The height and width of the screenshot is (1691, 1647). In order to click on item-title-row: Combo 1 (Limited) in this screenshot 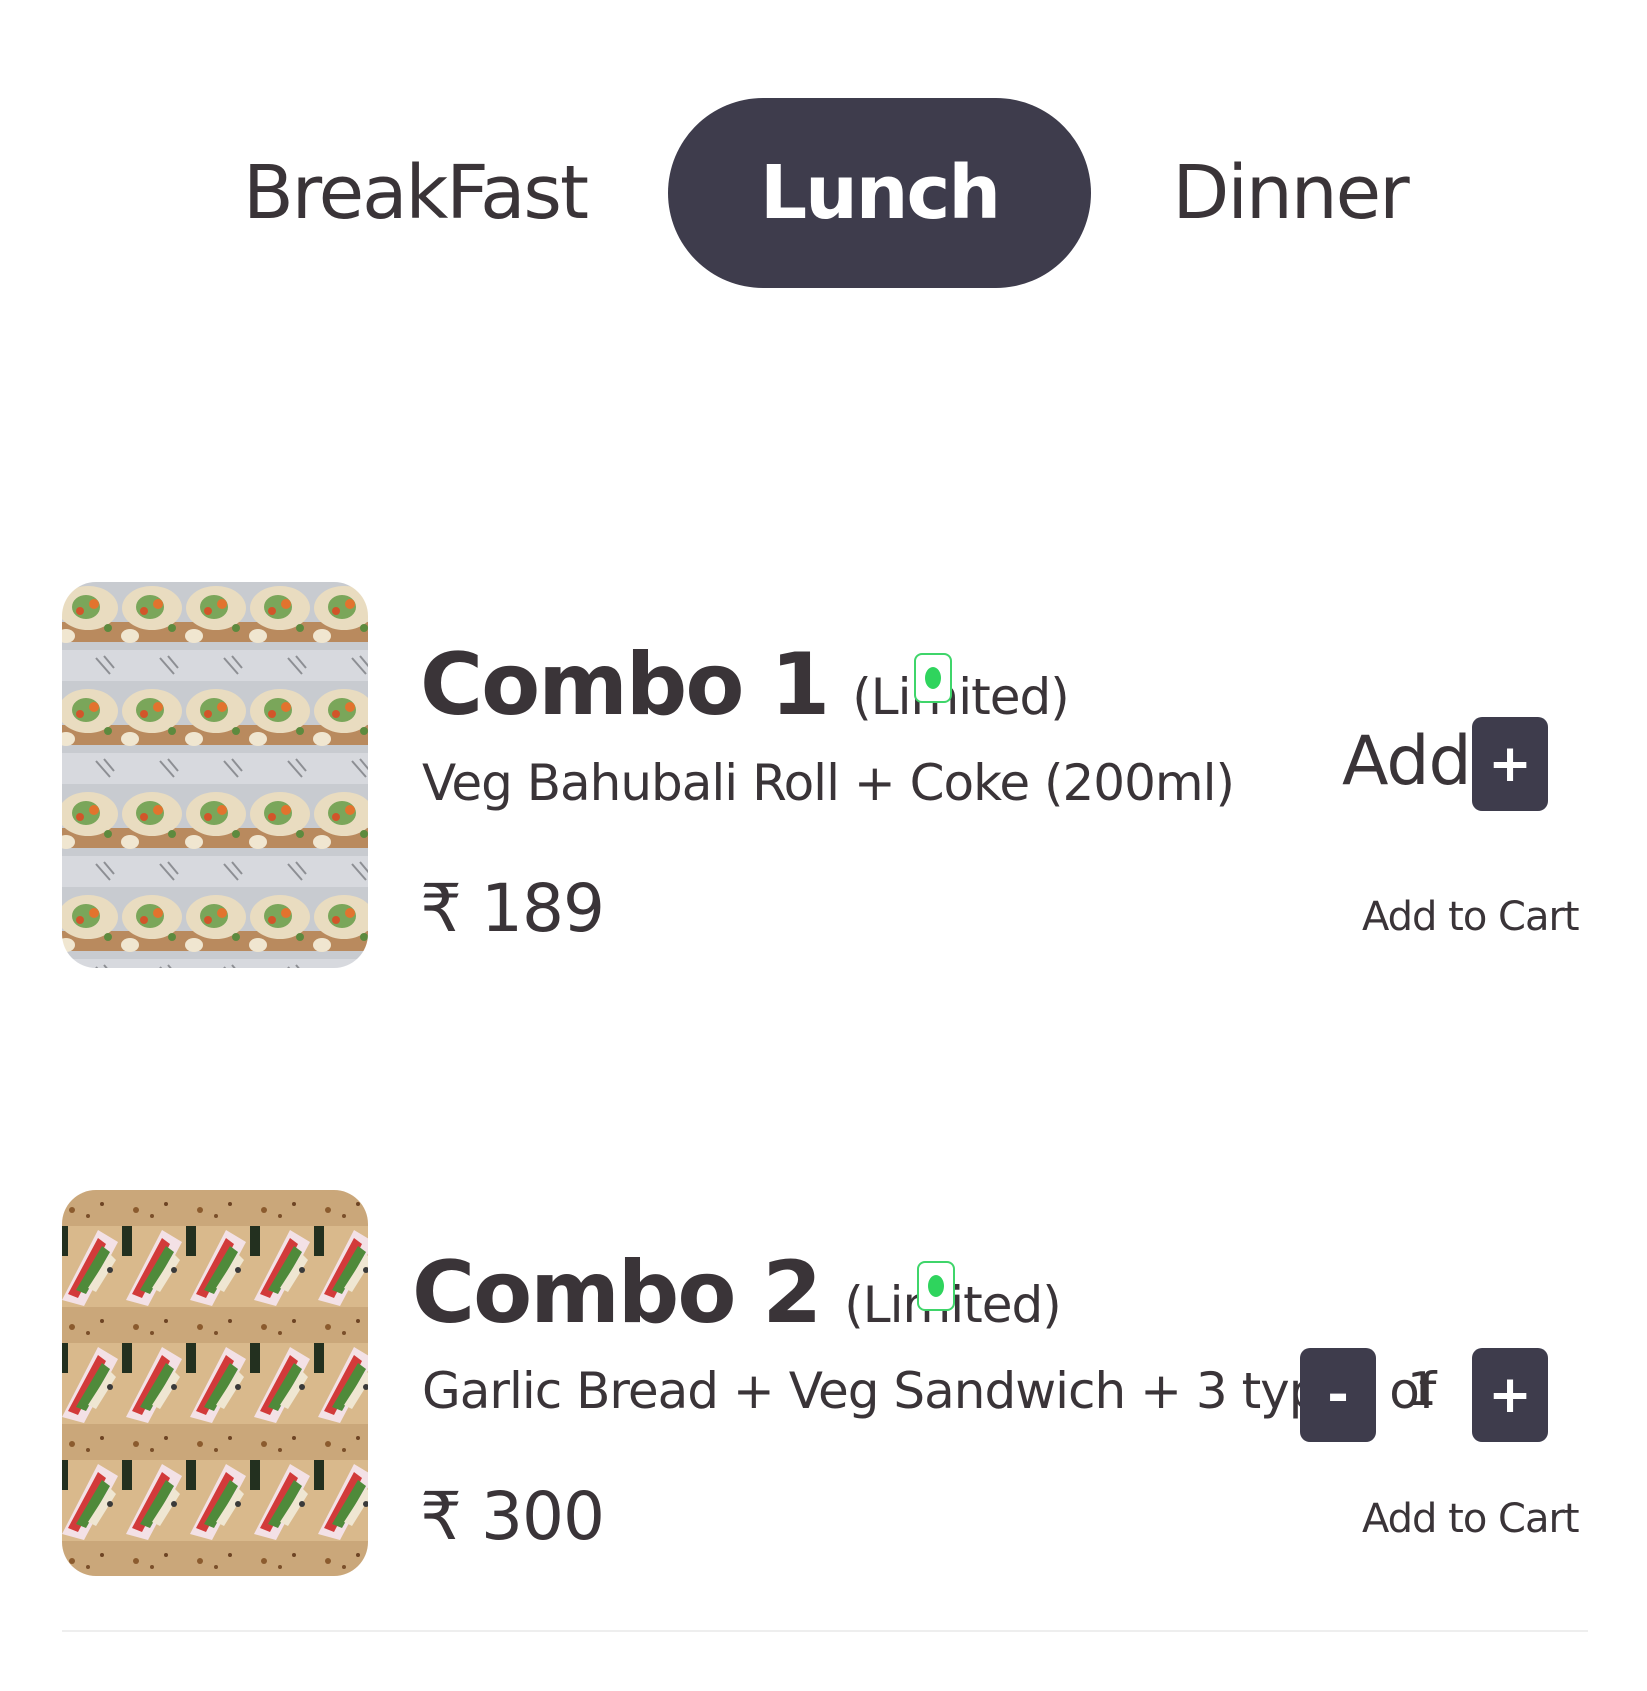, I will do `click(745, 685)`.